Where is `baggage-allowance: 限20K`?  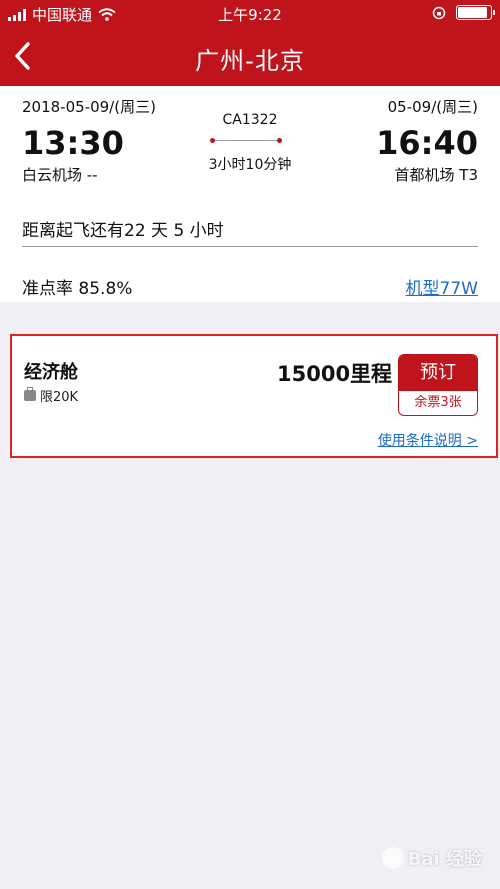
baggage-allowance: 限20K is located at coordinates (51, 395).